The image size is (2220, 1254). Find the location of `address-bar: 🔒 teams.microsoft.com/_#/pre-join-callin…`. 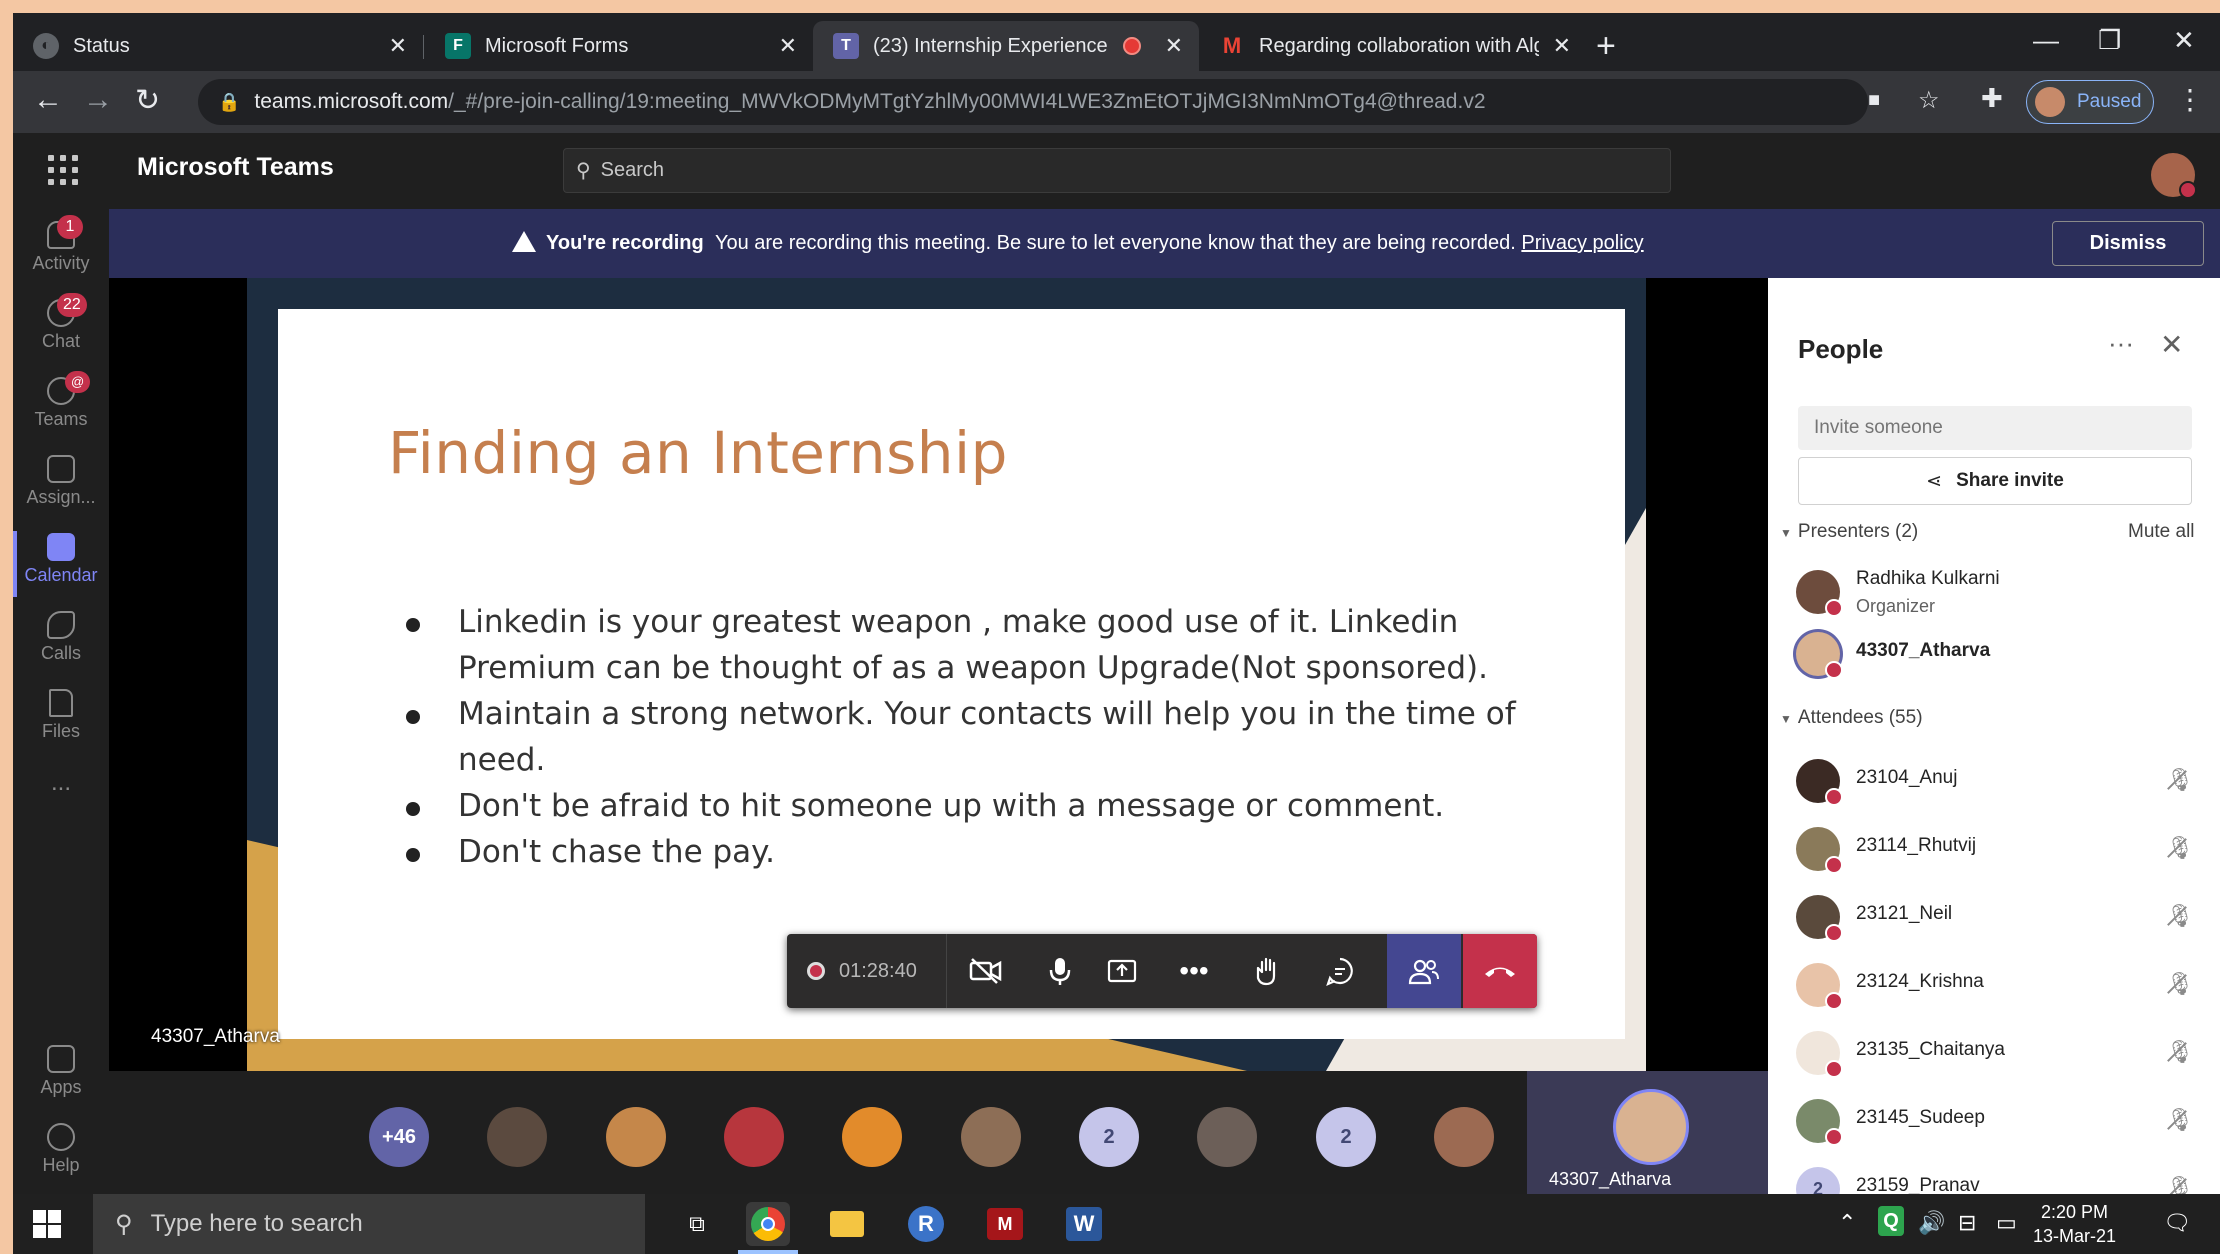

address-bar: 🔒 teams.microsoft.com/_#/pre-join-callin… is located at coordinates (1069, 102).